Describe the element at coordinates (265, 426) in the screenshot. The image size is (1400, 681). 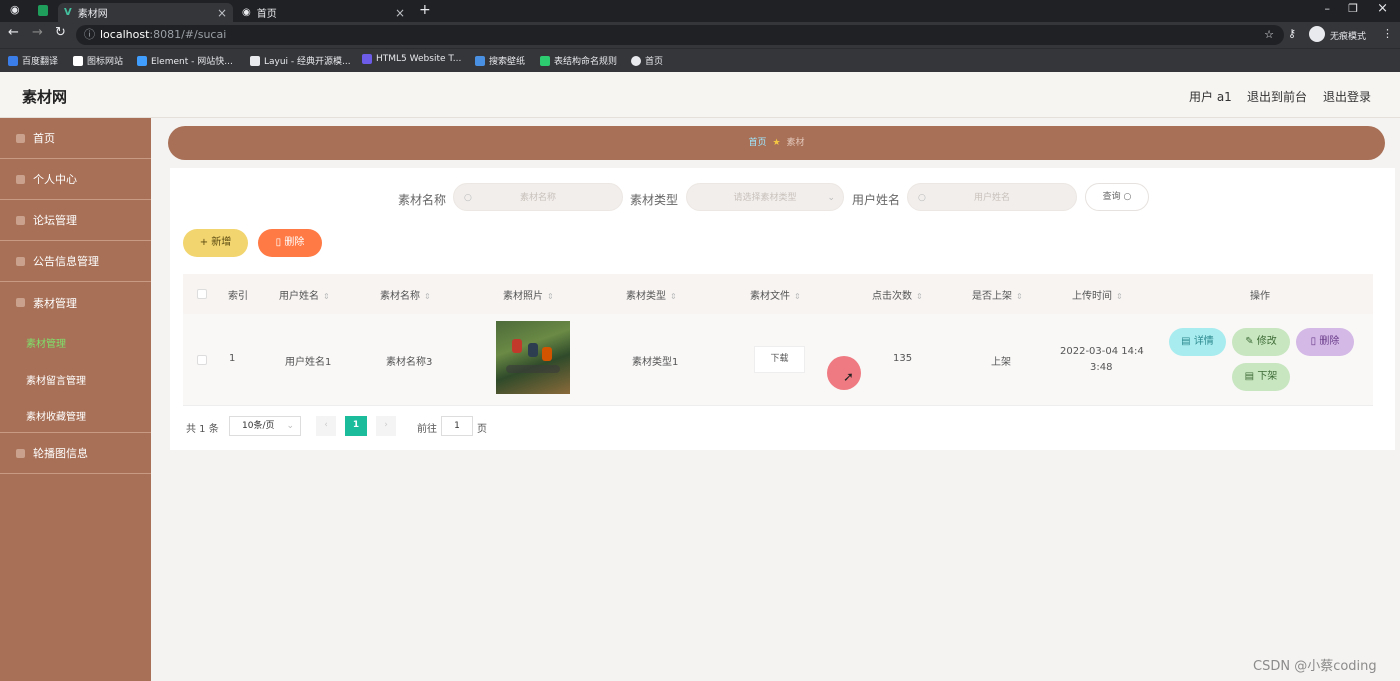
I see `page-size-select: 10条/页 ⌄` at that location.